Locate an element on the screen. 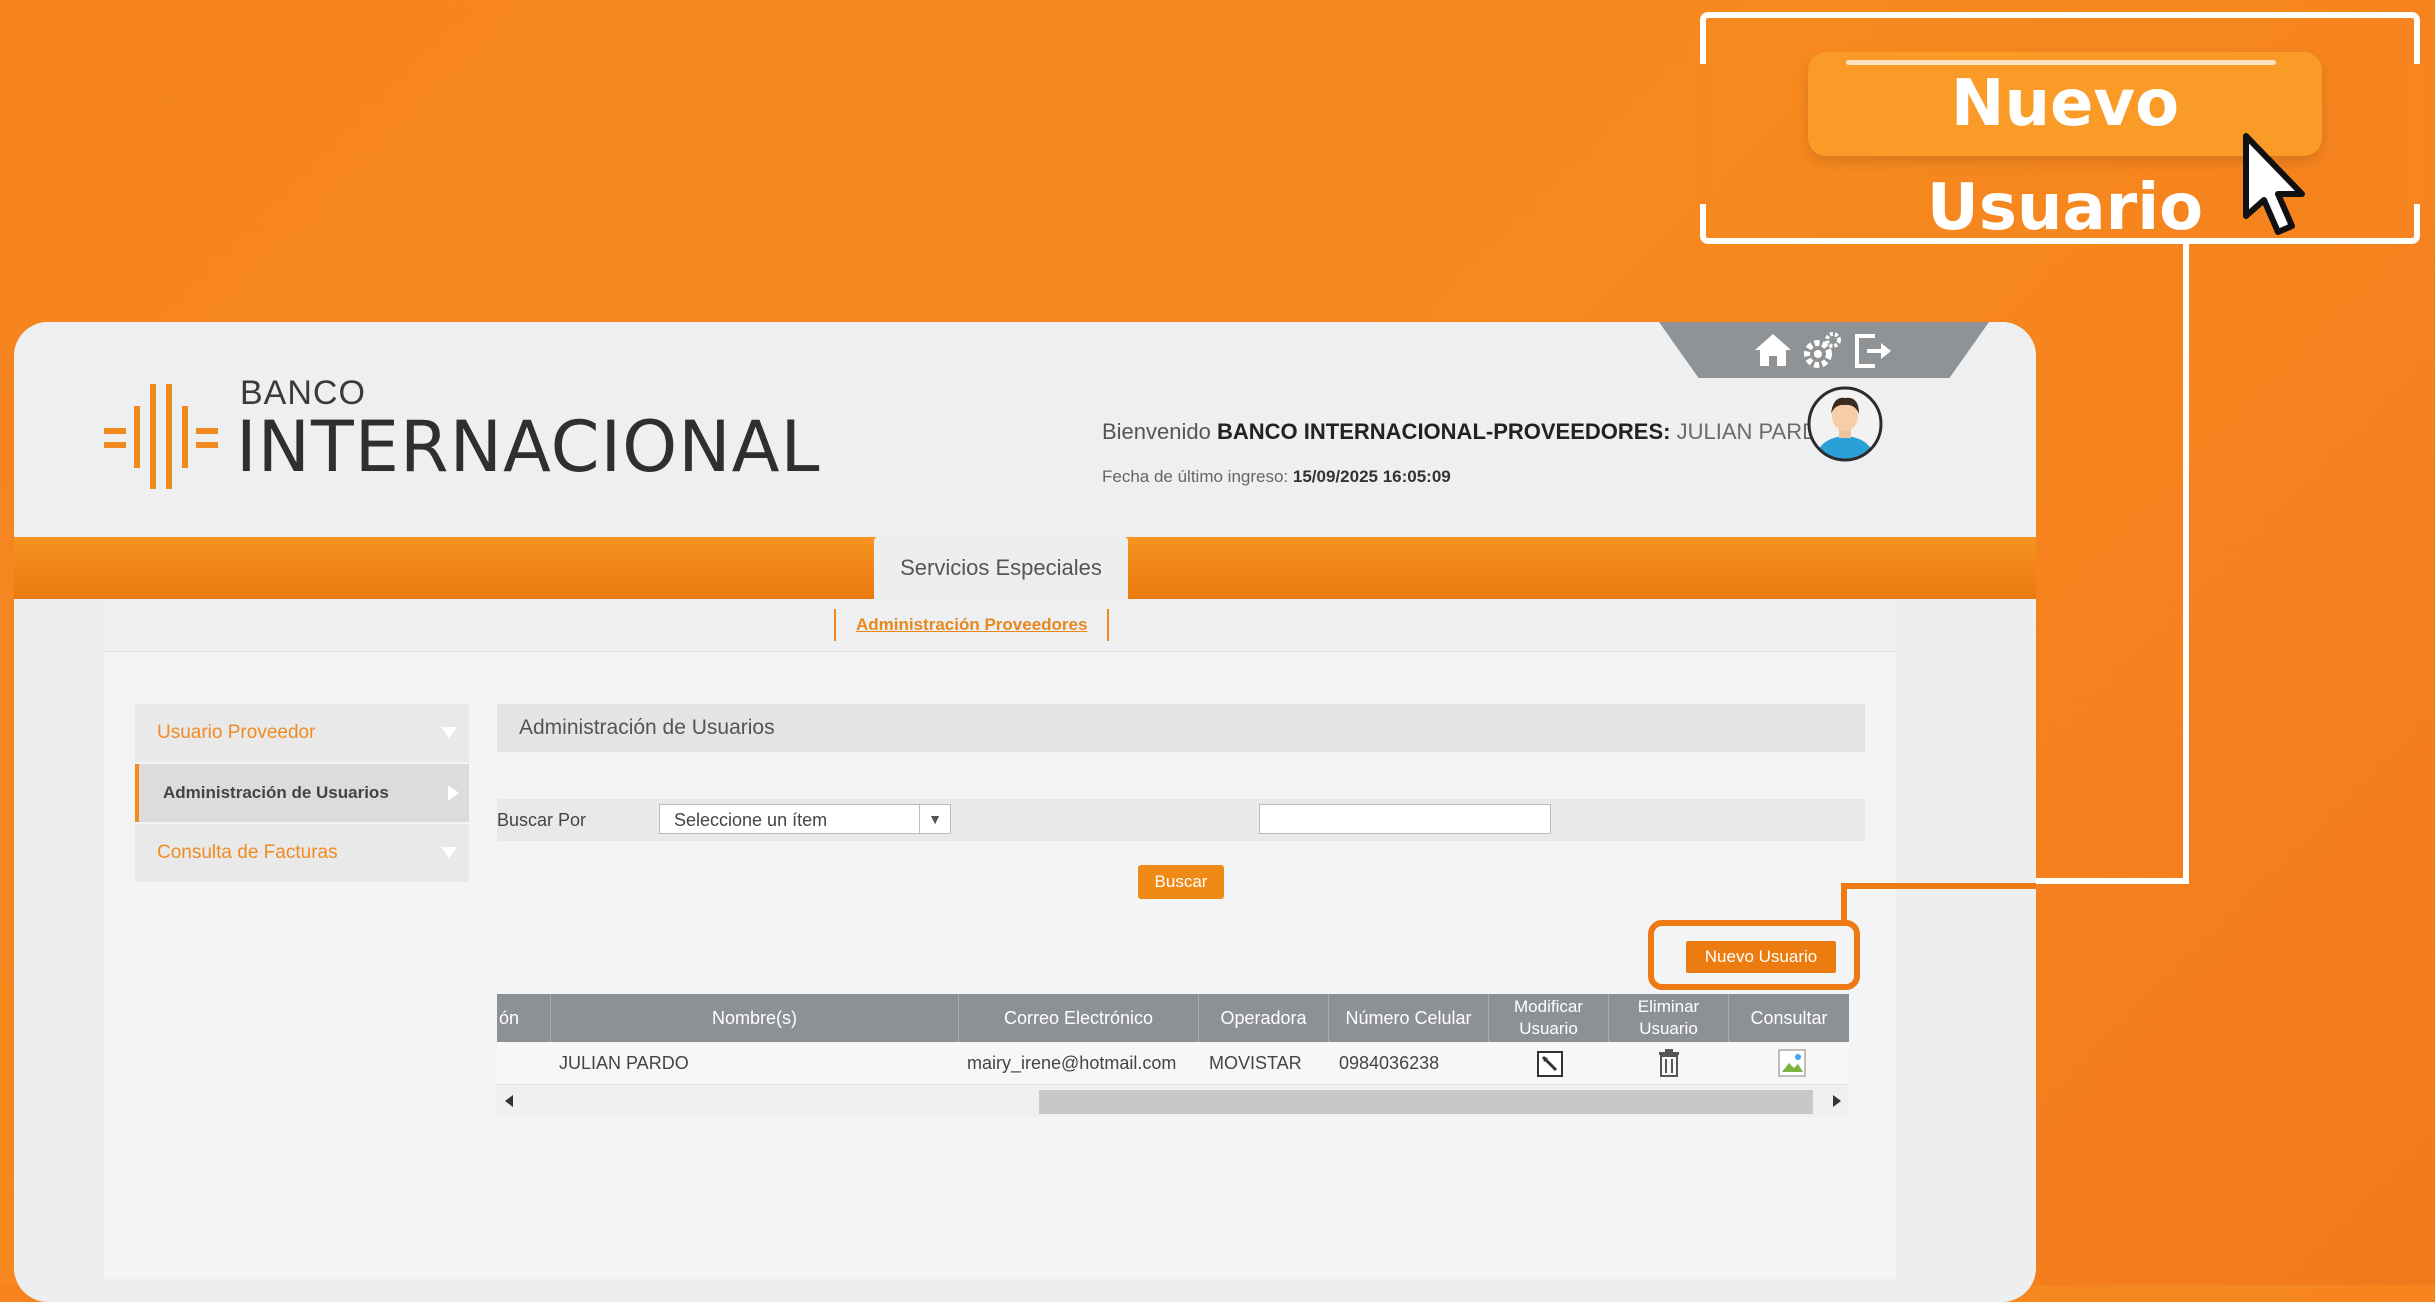 The image size is (2435, 1302). page-title: Administración de Usuarios is located at coordinates (1181, 728).